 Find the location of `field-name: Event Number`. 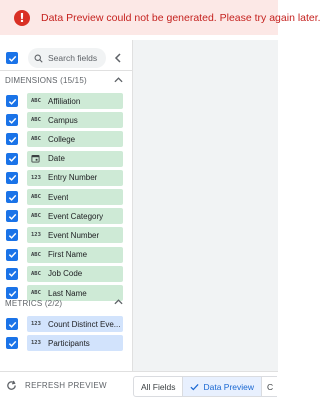

field-name: Event Number is located at coordinates (74, 235).